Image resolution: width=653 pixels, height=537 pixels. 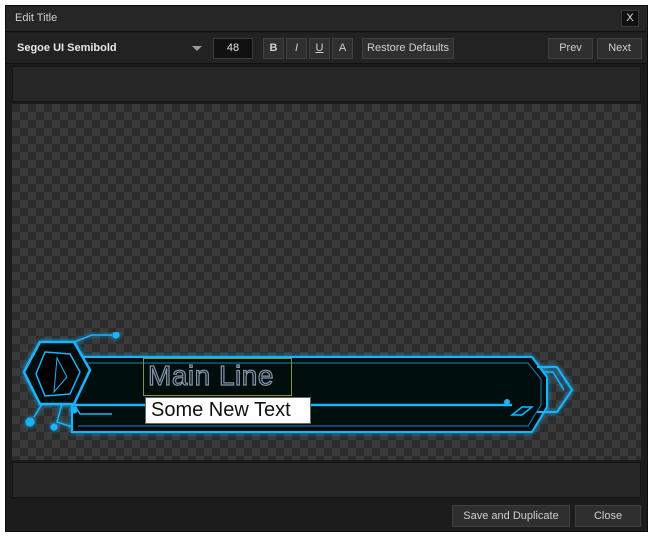 What do you see at coordinates (228, 410) in the screenshot?
I see `sub-line-text-input: Some New Text` at bounding box center [228, 410].